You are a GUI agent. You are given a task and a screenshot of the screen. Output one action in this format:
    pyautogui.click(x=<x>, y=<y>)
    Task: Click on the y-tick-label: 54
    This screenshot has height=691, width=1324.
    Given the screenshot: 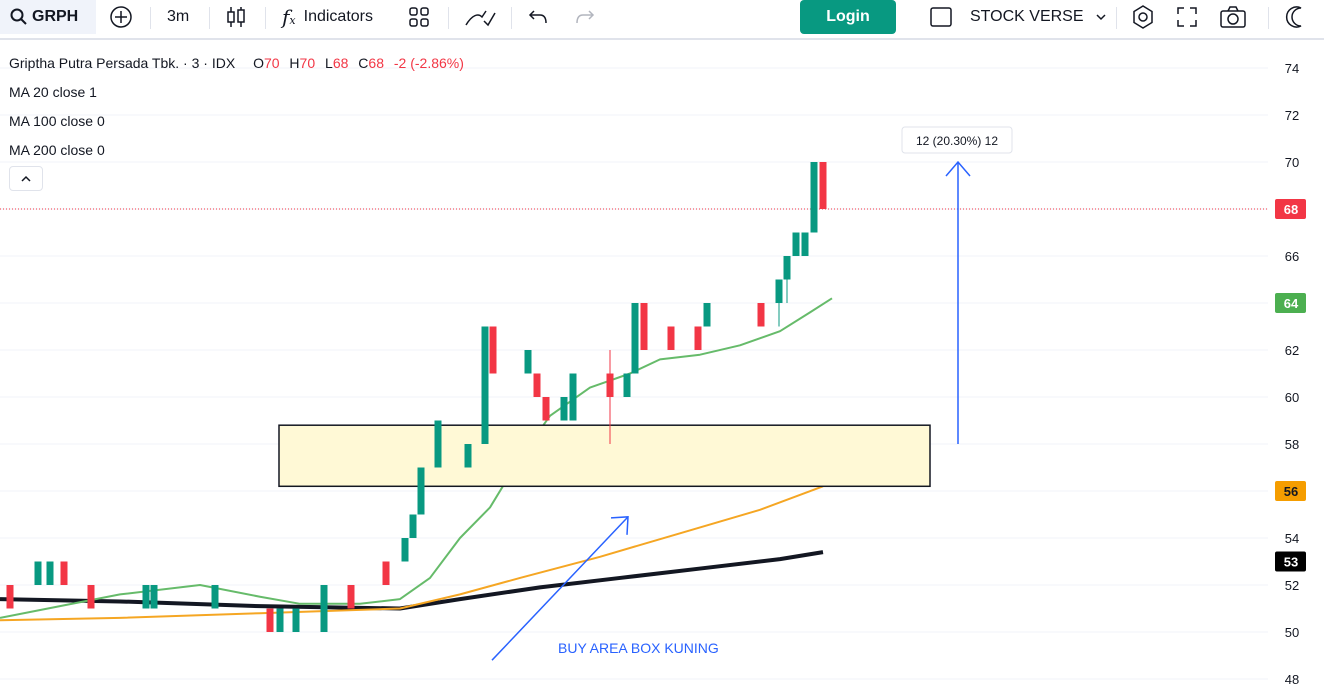 What is the action you would take?
    pyautogui.click(x=1292, y=538)
    